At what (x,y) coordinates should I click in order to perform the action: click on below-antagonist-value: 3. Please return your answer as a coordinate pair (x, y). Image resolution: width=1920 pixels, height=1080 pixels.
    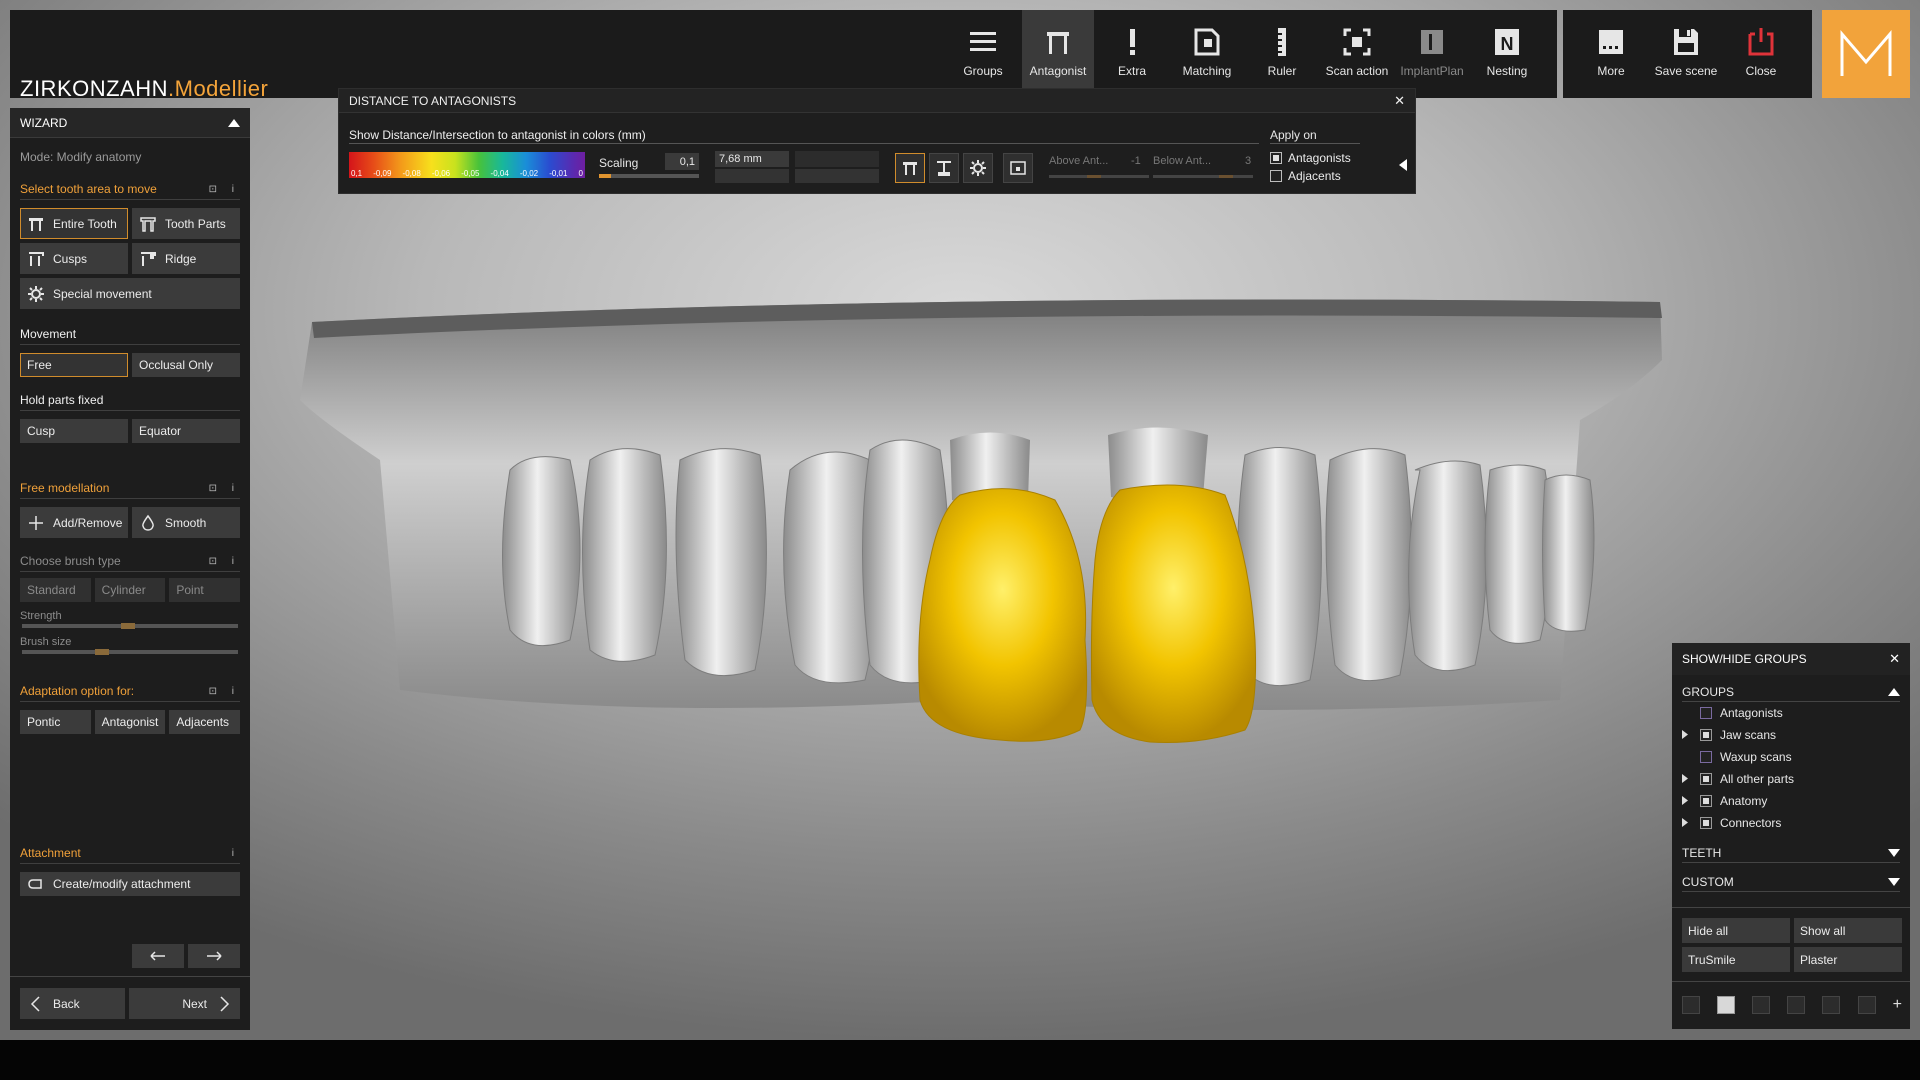
    Looking at the image, I should click on (1248, 161).